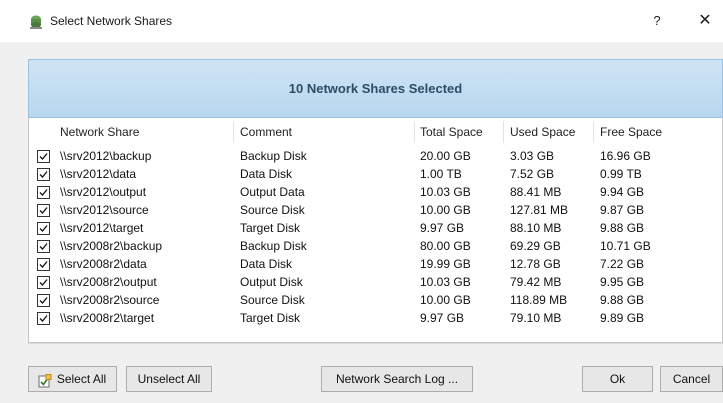  I want to click on divider, so click(375, 343).